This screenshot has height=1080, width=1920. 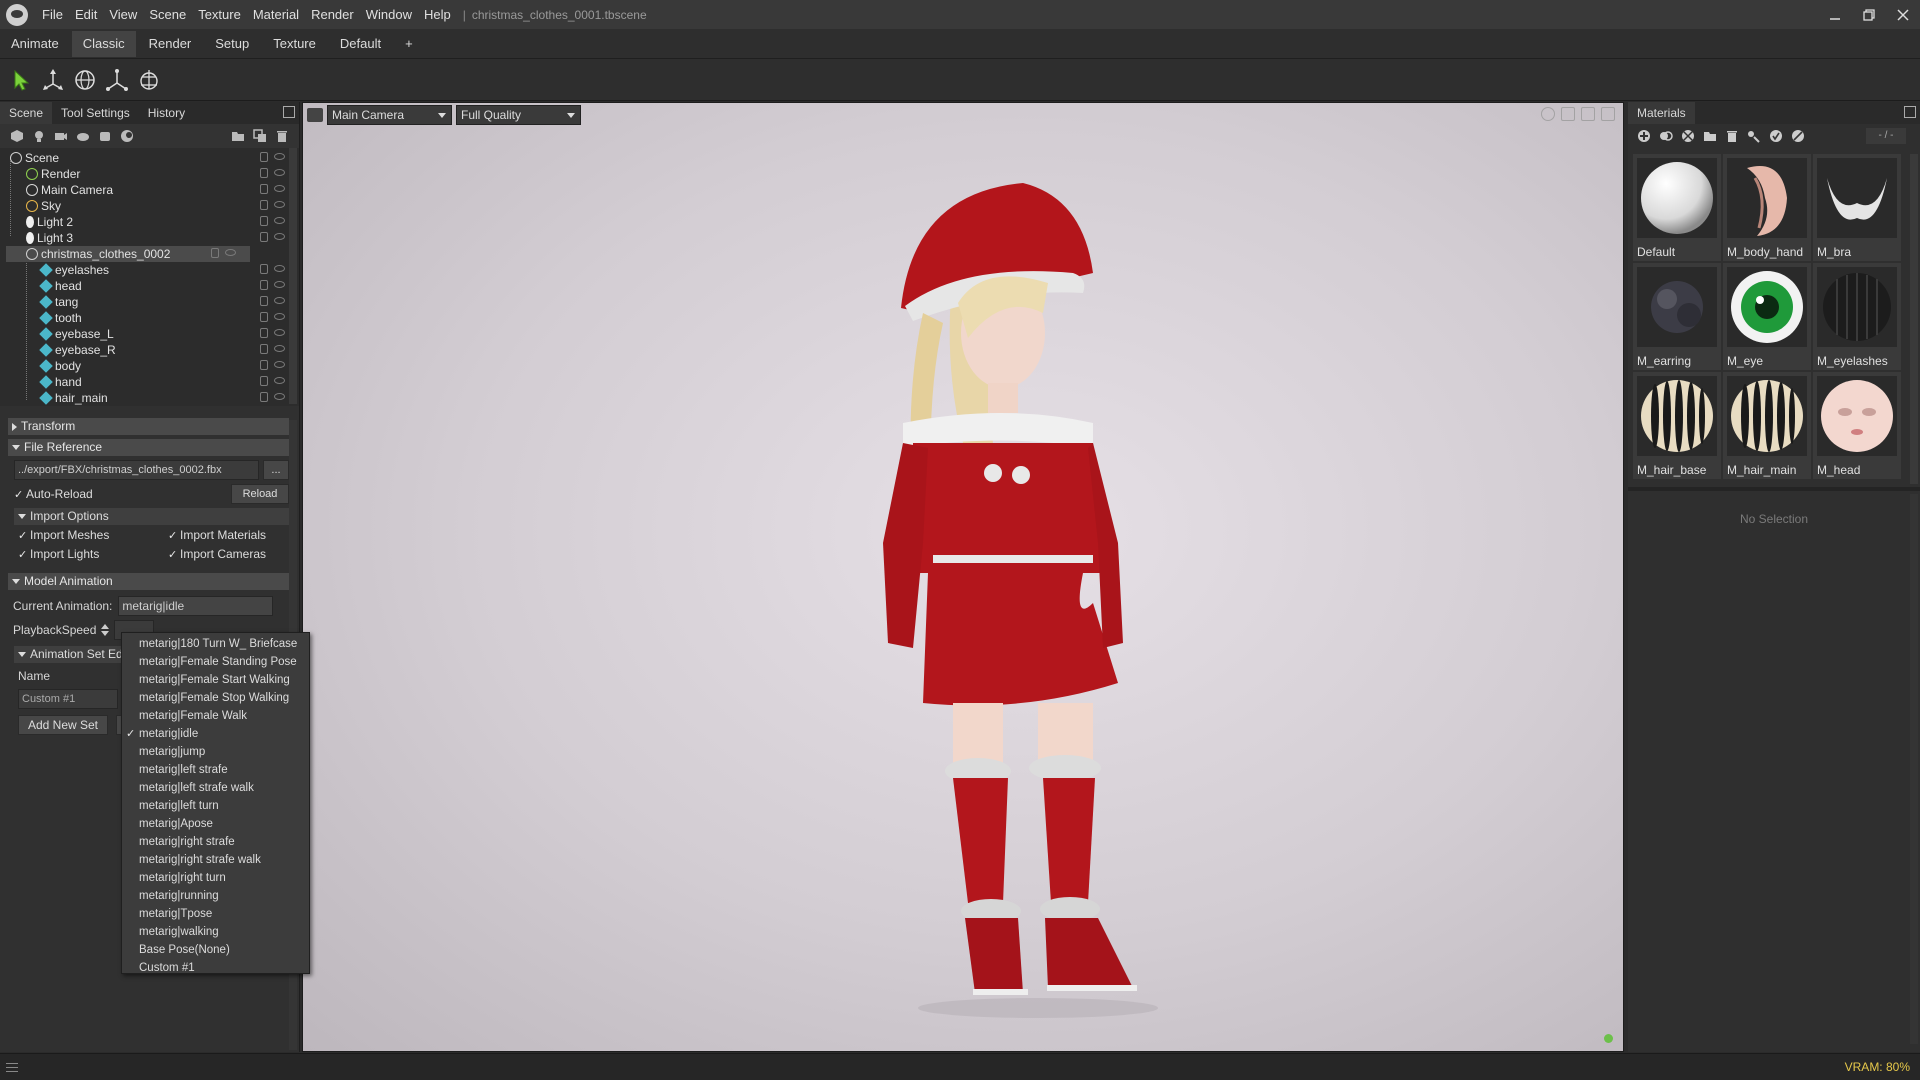 What do you see at coordinates (1798, 136) in the screenshot?
I see `remove-unused-icon` at bounding box center [1798, 136].